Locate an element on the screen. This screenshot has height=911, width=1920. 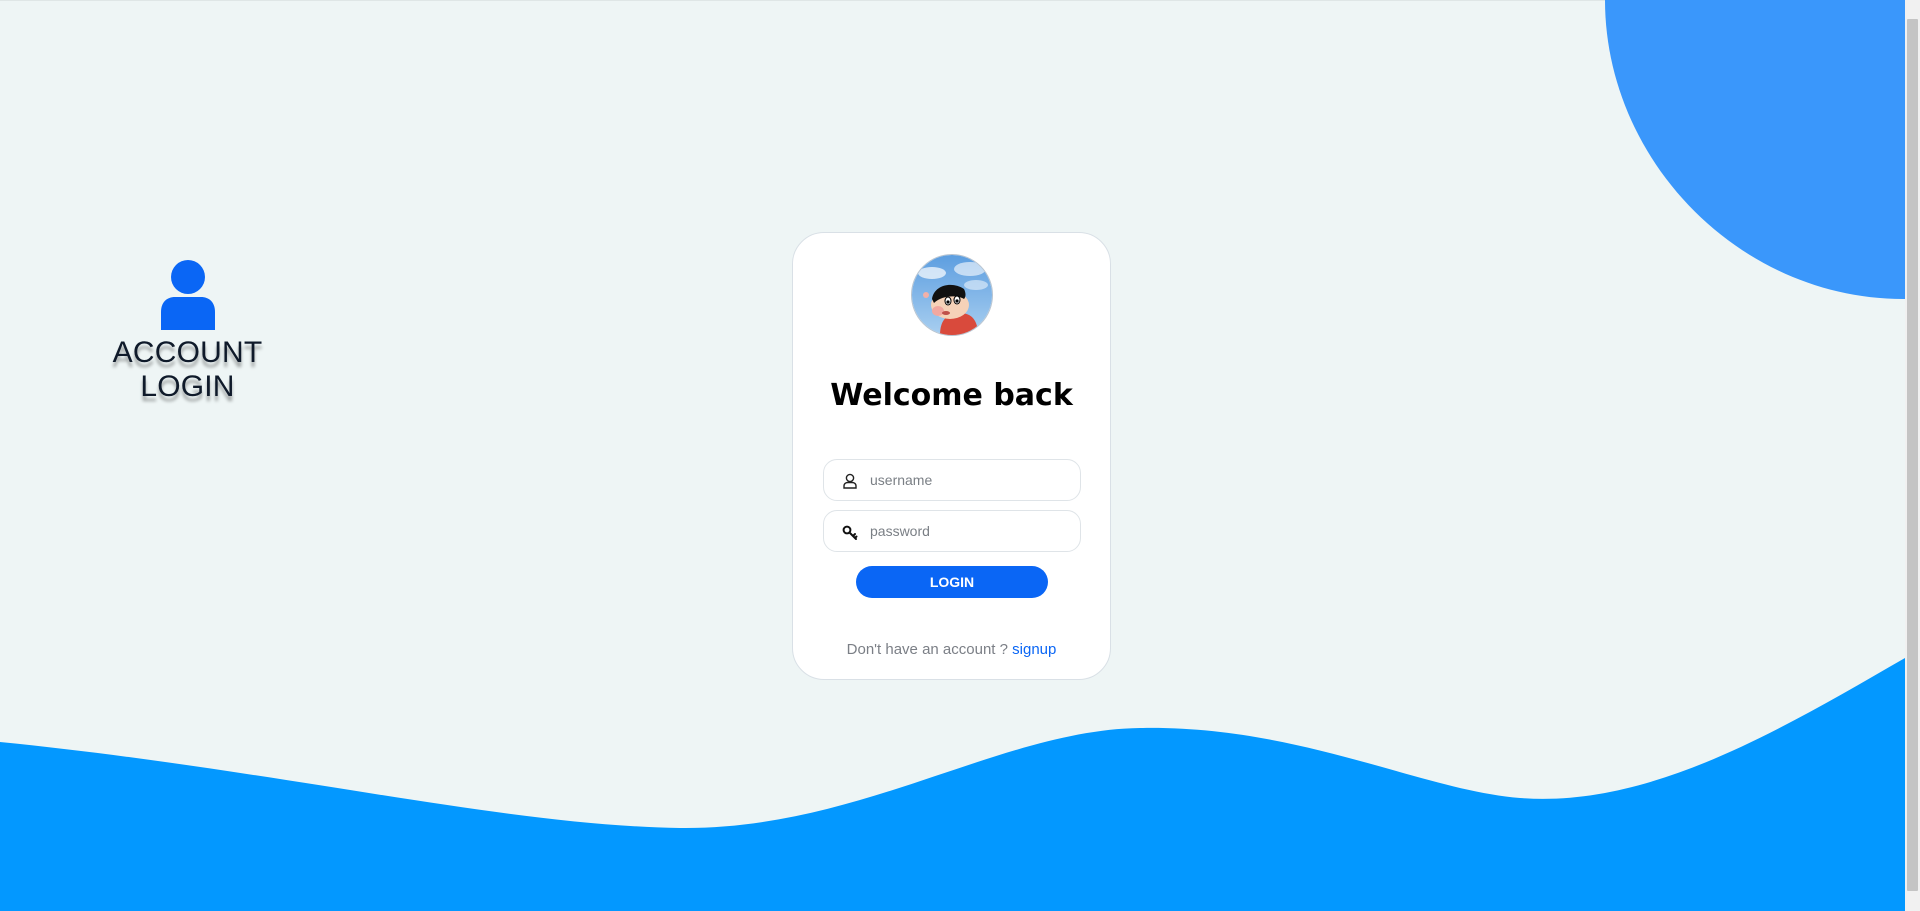
user-icon is located at coordinates (187, 295).